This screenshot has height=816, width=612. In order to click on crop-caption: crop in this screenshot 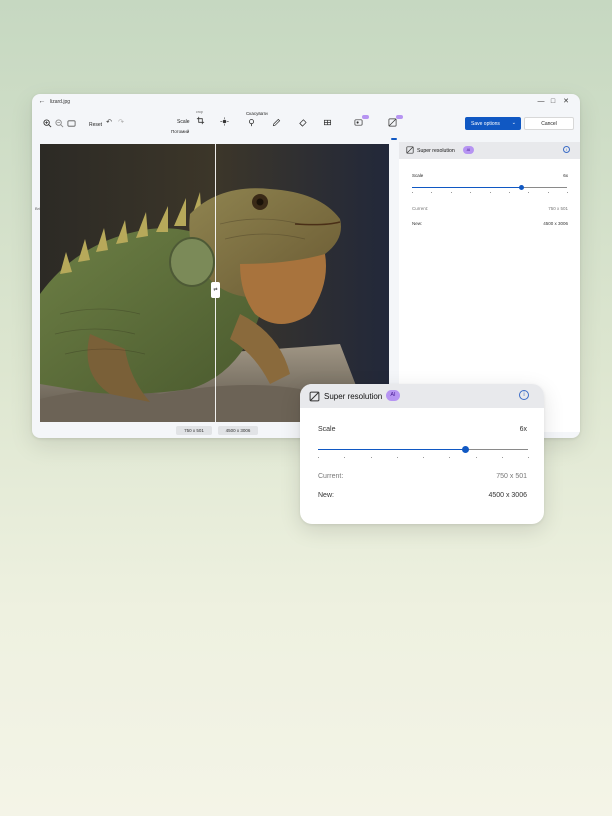, I will do `click(199, 112)`.